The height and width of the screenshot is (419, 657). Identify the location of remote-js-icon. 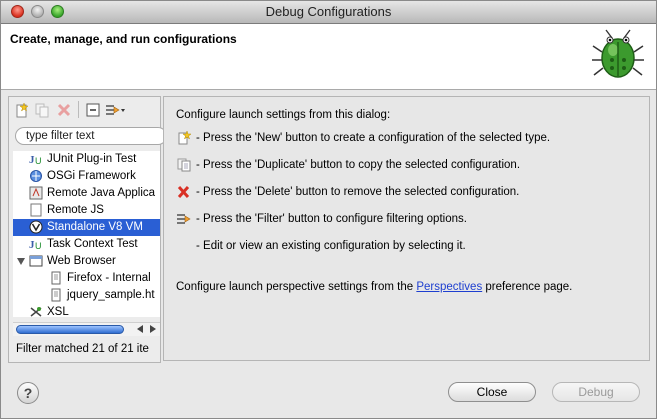
(38, 210).